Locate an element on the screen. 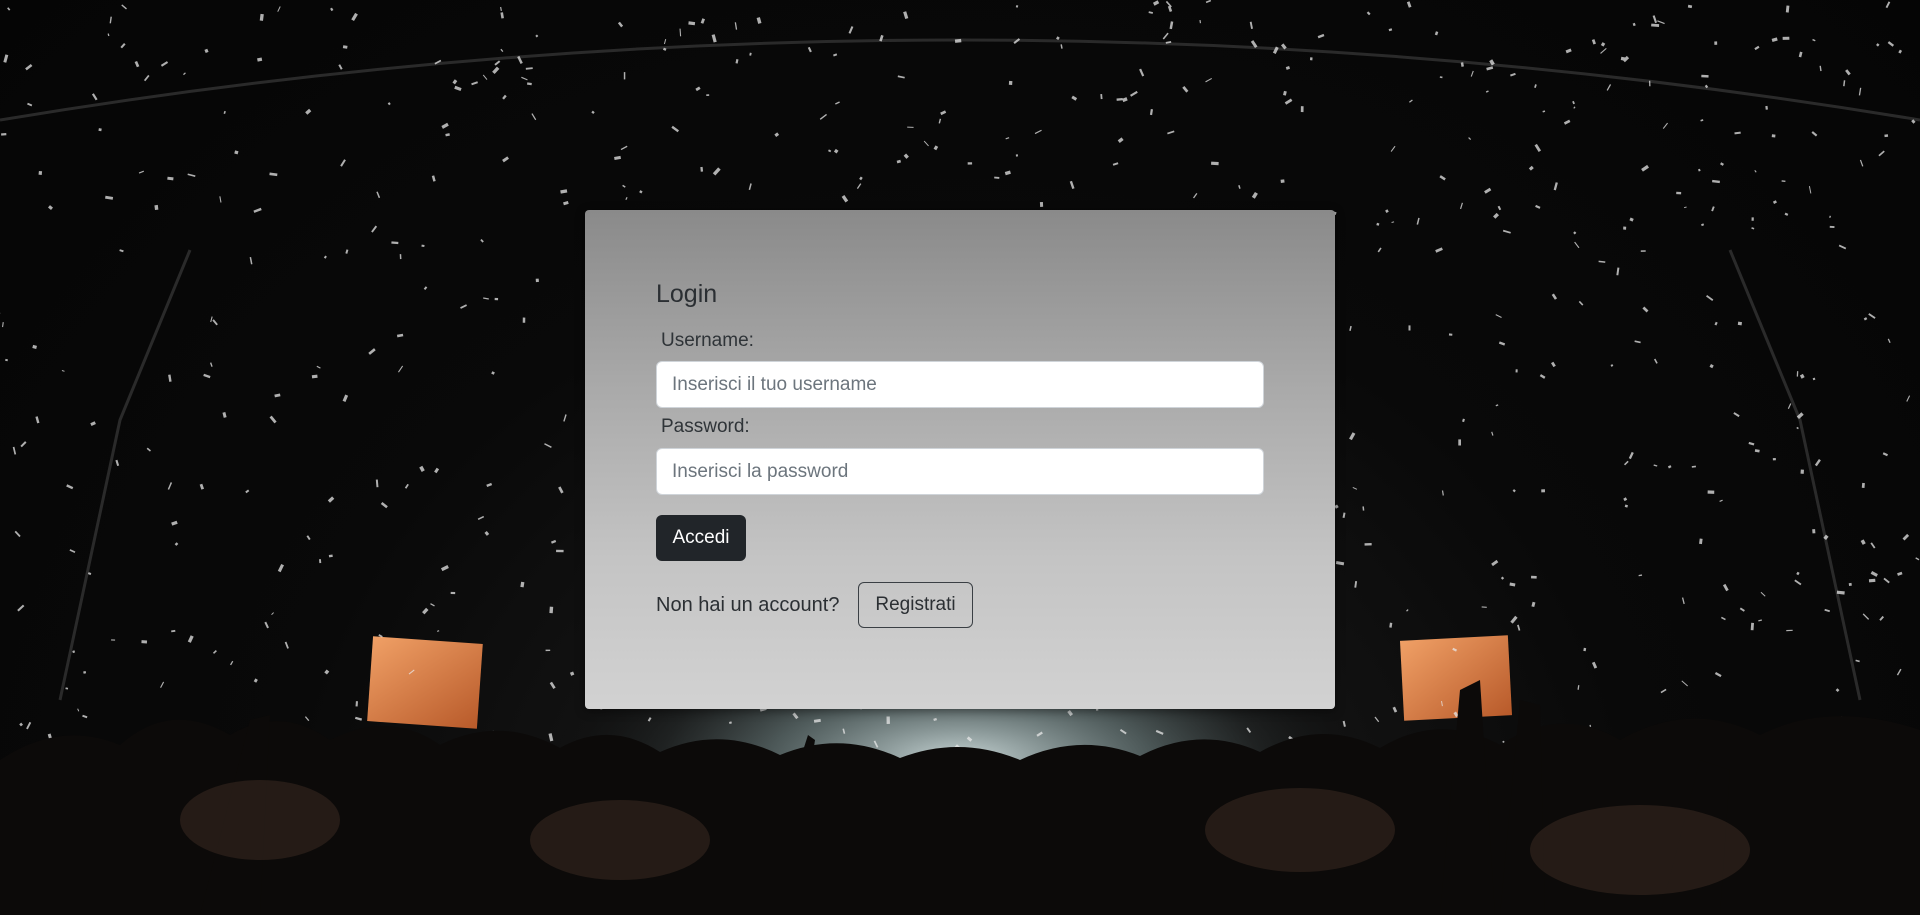 This screenshot has width=1920, height=915. login-title: Login is located at coordinates (687, 294).